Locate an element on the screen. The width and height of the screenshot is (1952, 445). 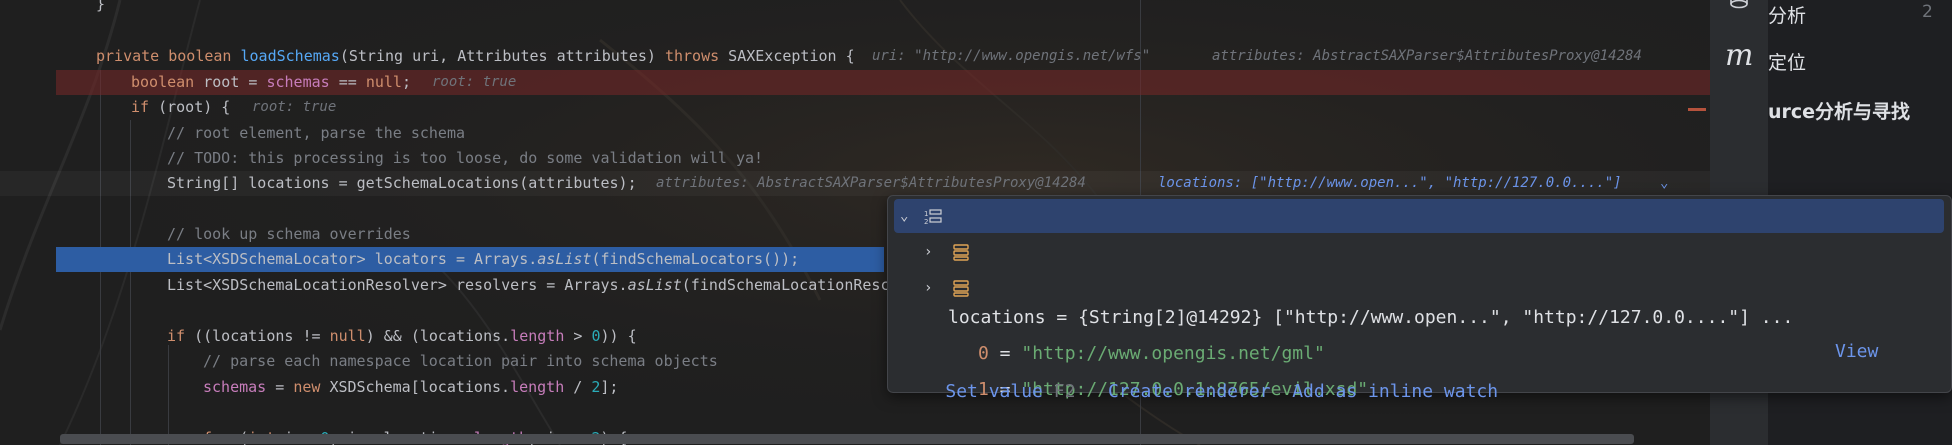
code-text: if (root) { is located at coordinates (181, 107).